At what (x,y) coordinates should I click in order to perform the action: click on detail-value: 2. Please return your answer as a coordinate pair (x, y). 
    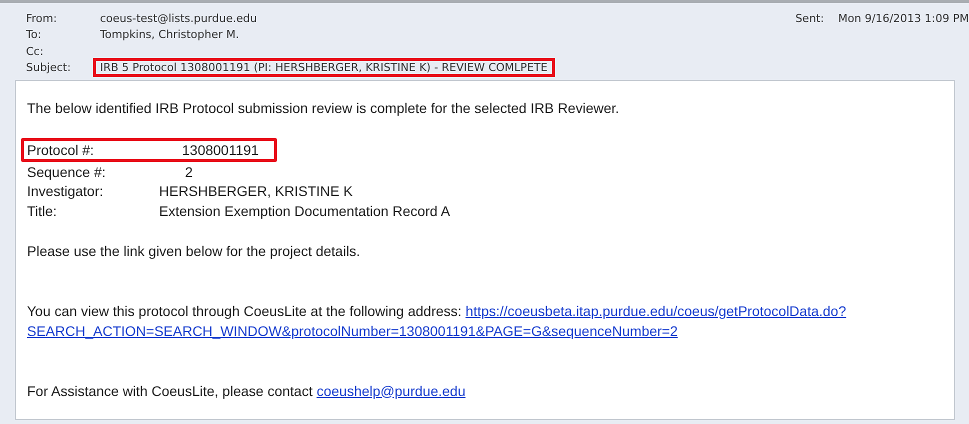
    Looking at the image, I should click on (189, 172).